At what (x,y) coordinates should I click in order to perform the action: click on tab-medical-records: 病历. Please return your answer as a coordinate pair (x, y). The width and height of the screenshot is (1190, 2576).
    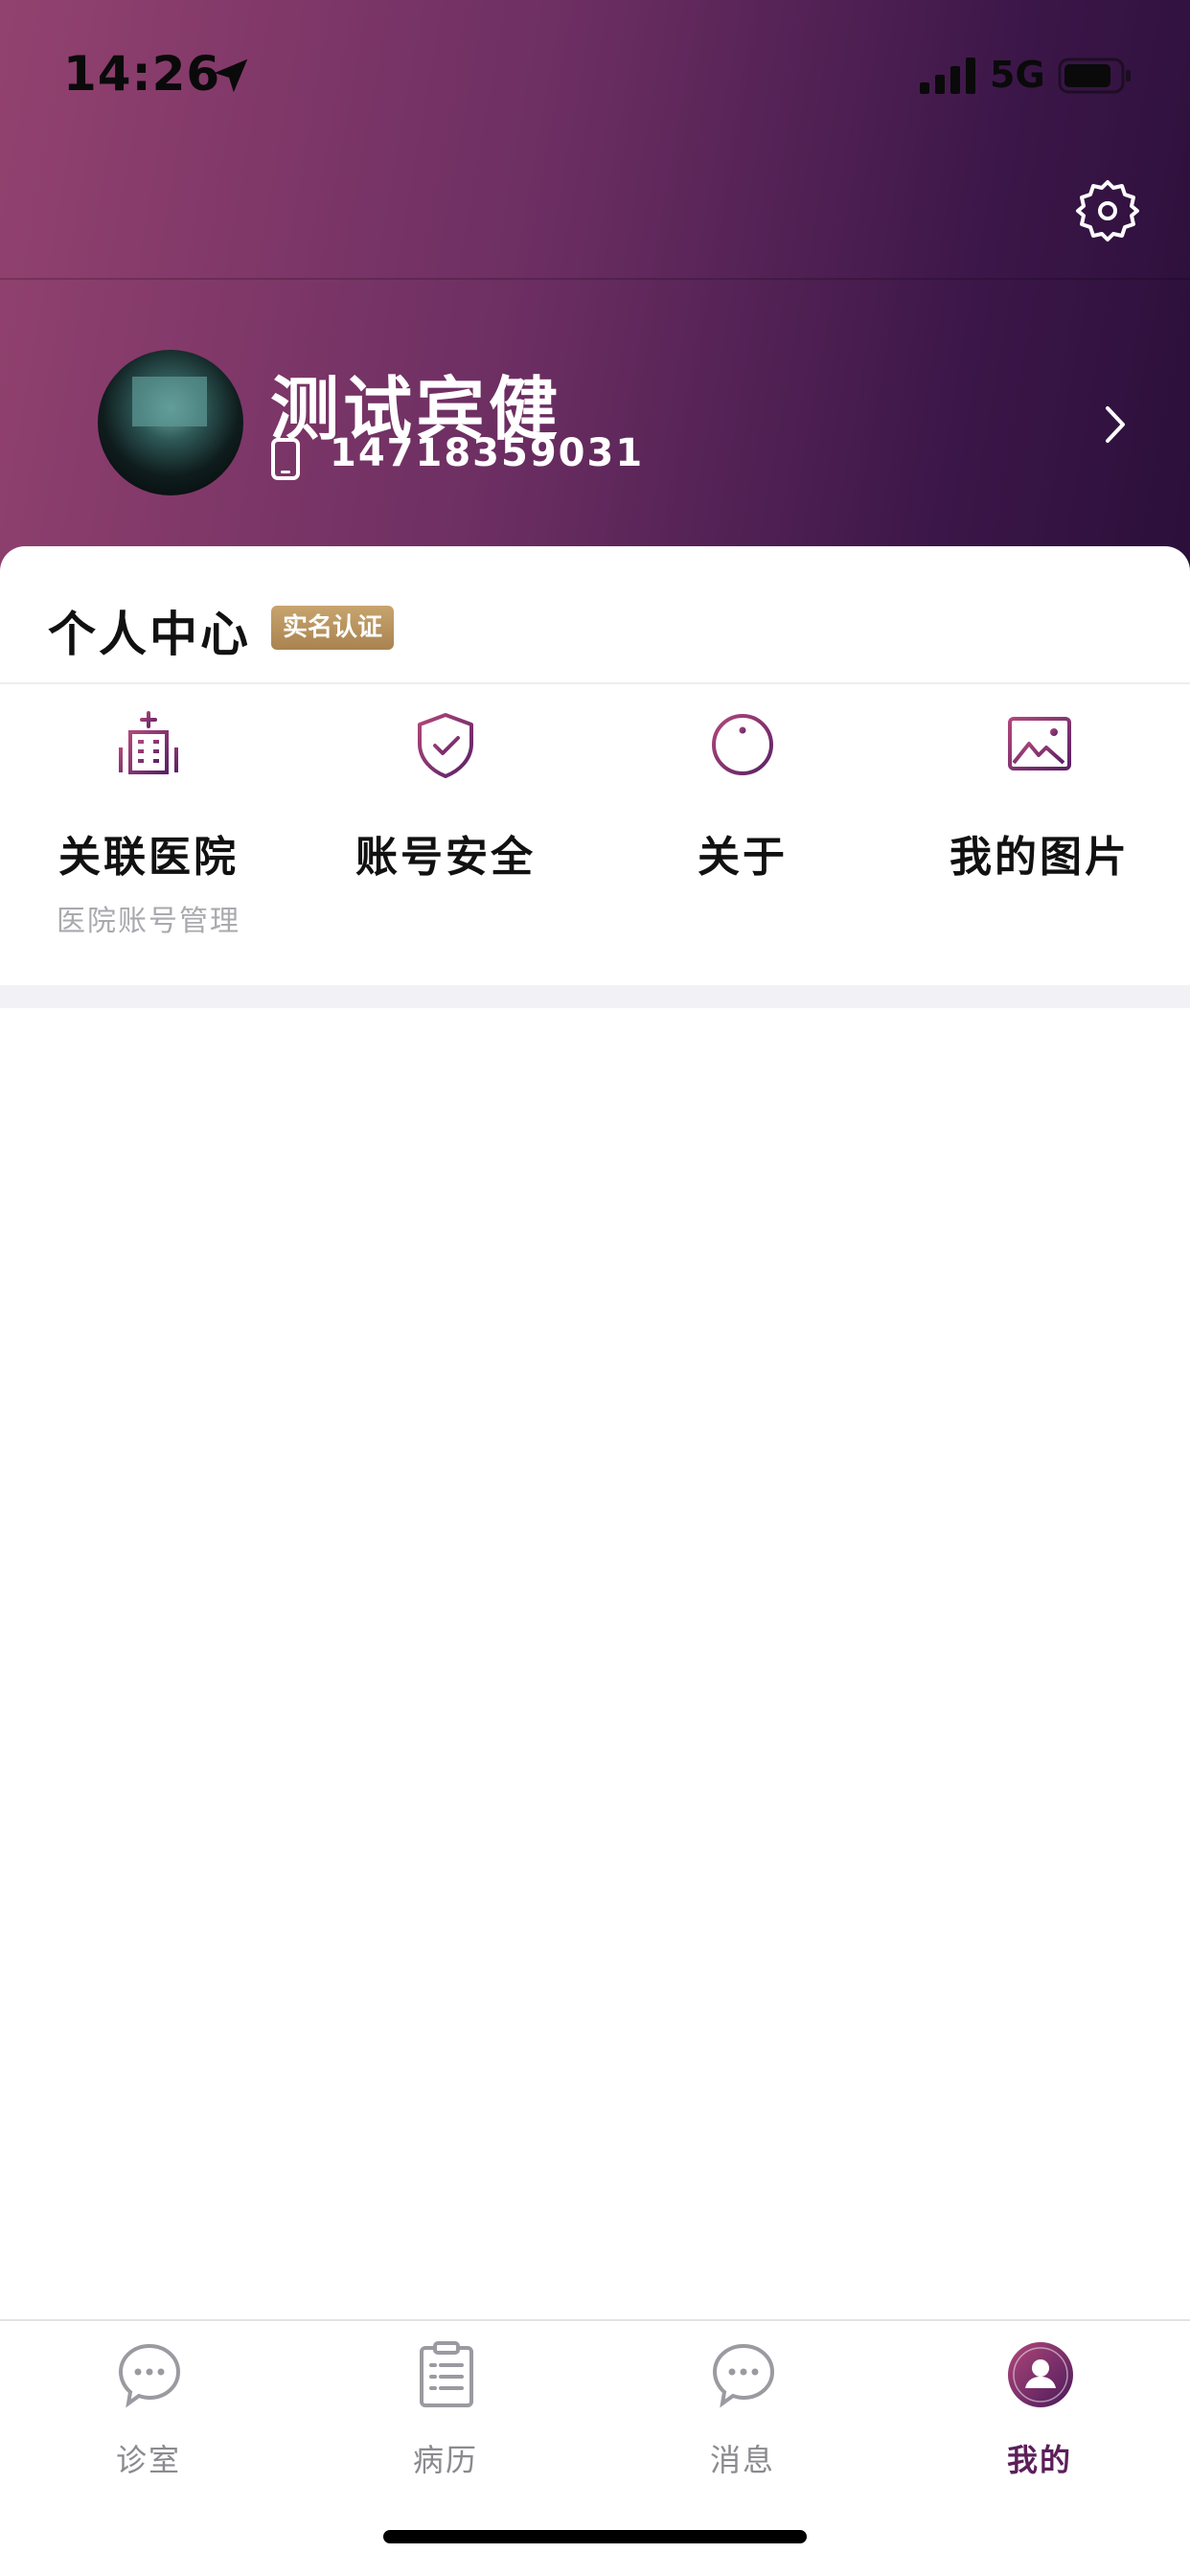
    Looking at the image, I should click on (445, 2412).